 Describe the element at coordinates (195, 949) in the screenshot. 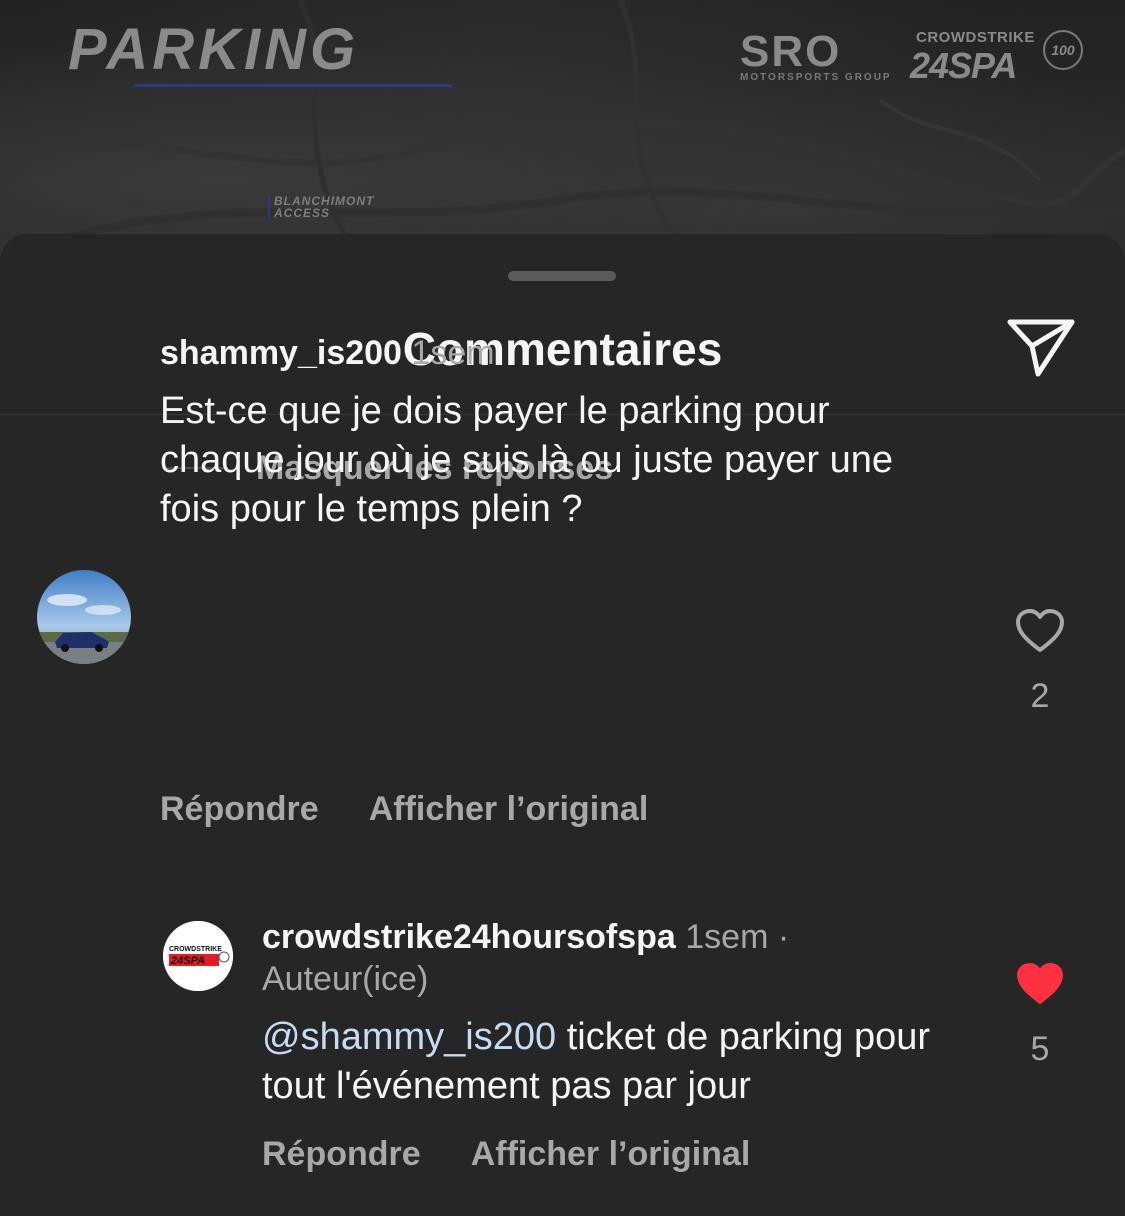

I see `avatar-brand-text: CROWDSTRIKE` at that location.